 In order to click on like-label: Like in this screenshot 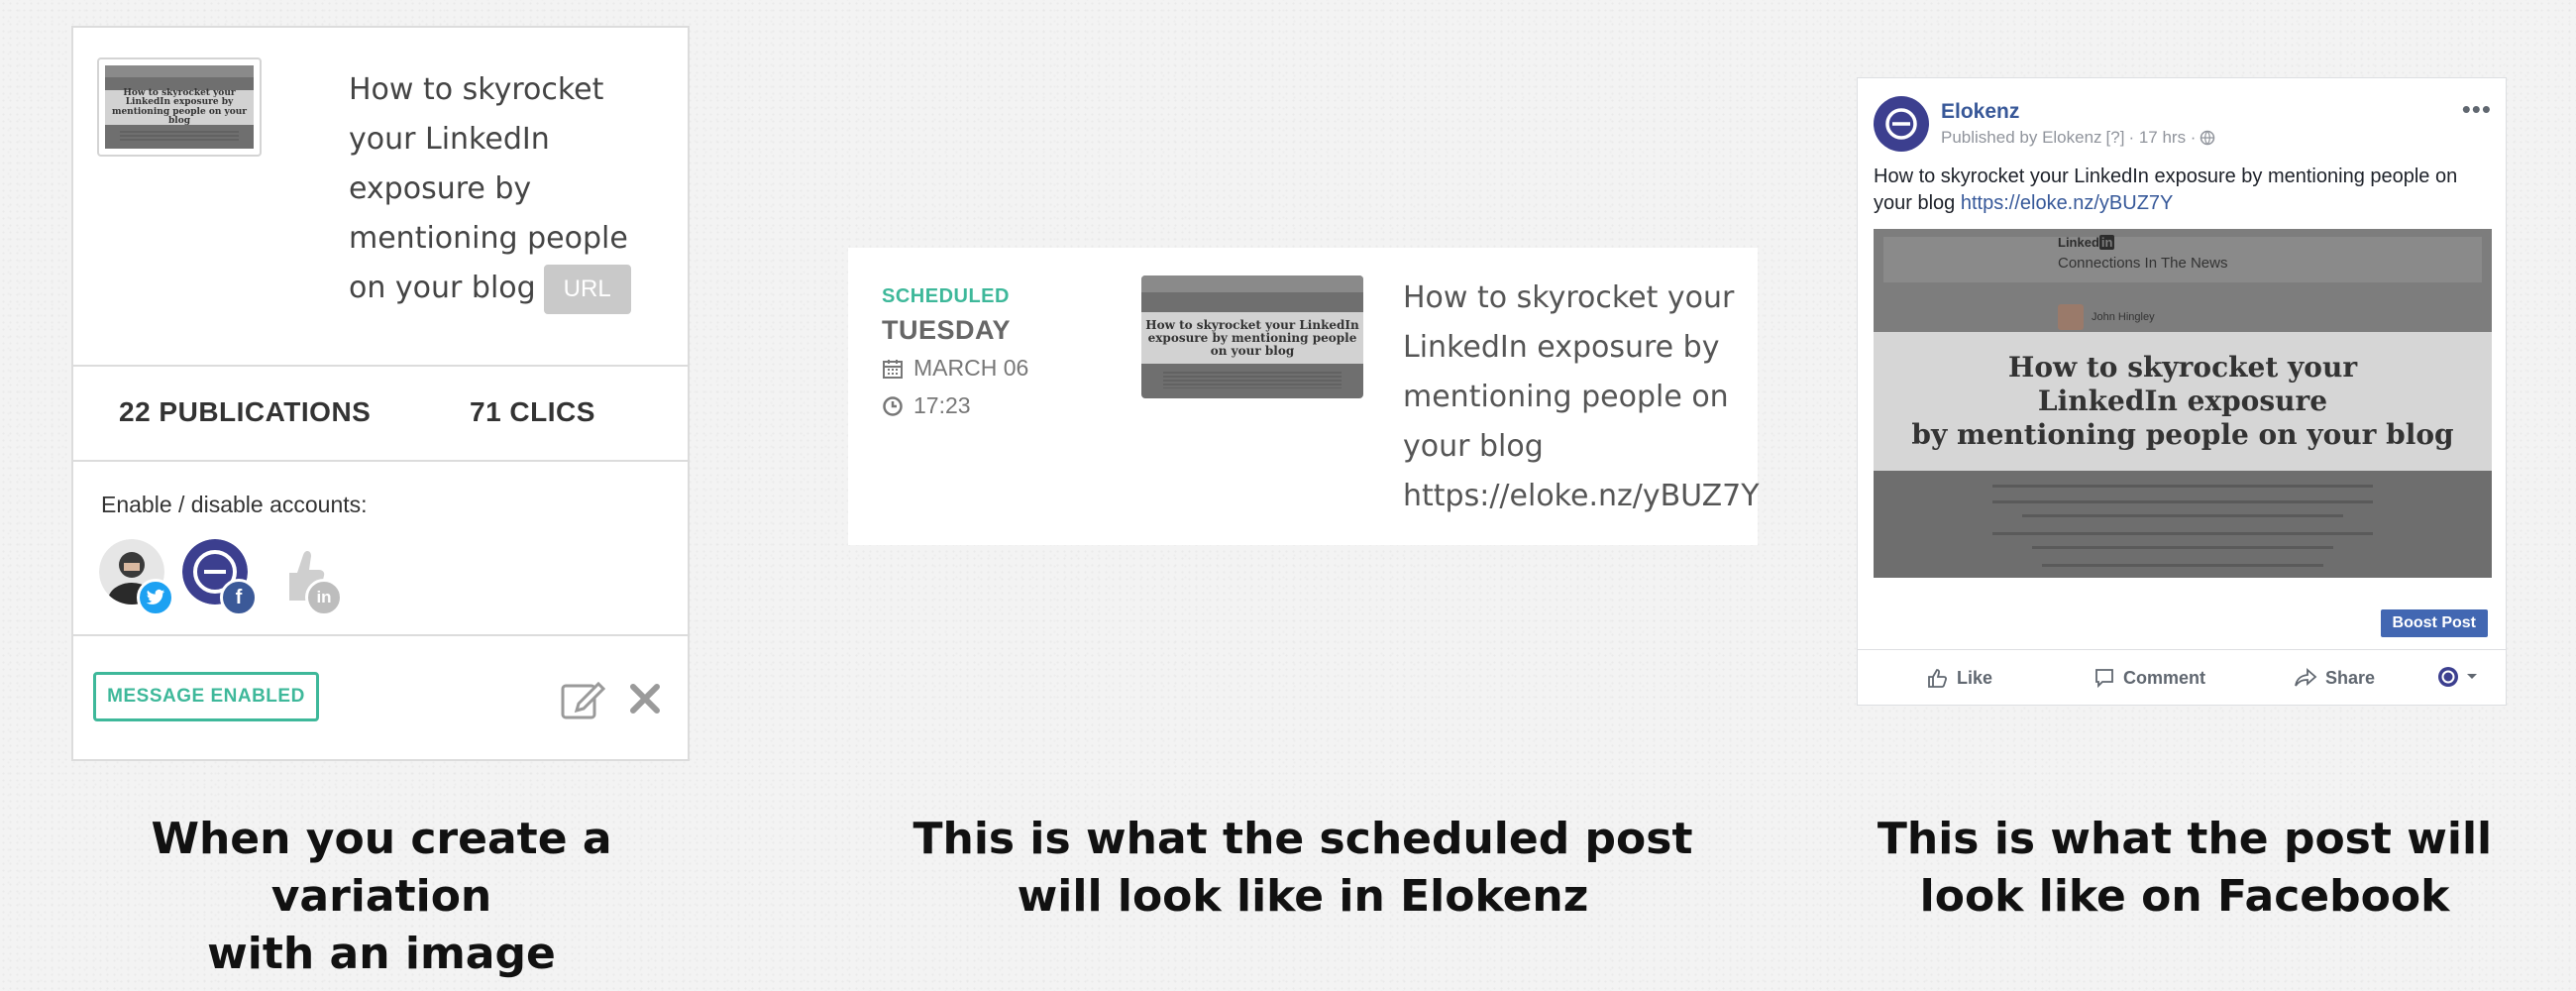, I will do `click(1975, 677)`.